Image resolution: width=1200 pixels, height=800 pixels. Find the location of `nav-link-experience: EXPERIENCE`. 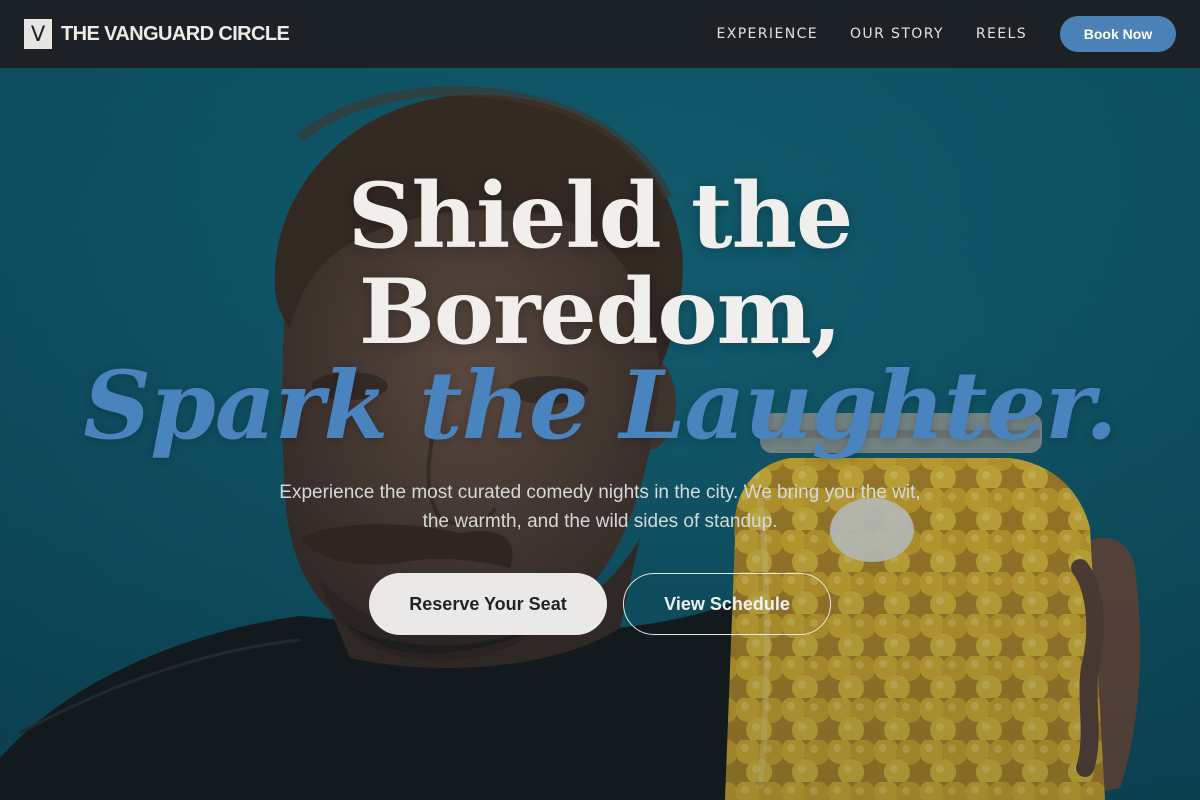

nav-link-experience: EXPERIENCE is located at coordinates (767, 34).